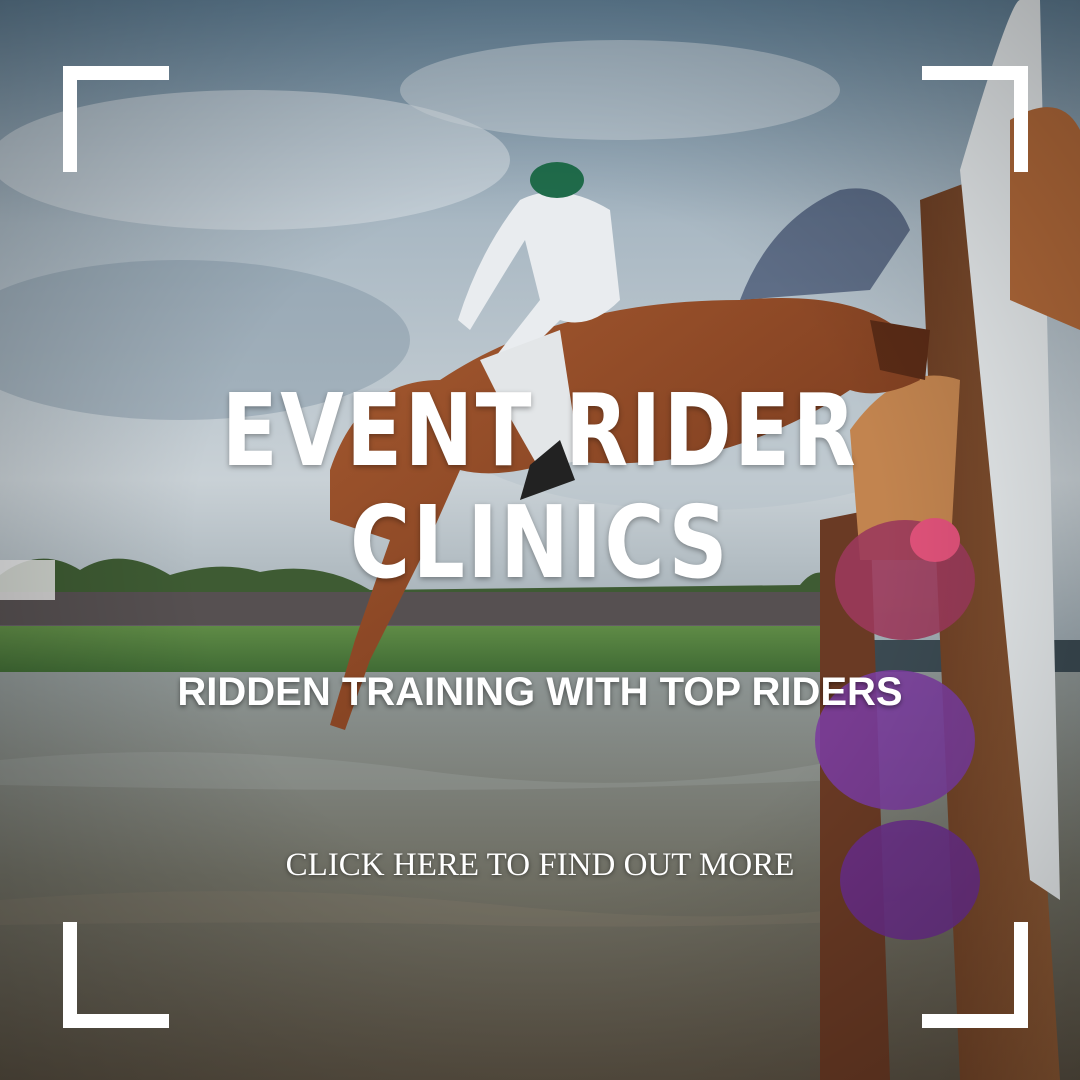 This screenshot has width=1080, height=1080. Describe the element at coordinates (540, 865) in the screenshot. I see `find-out-more-link: CLICK HERE TO FIND OUT MORE` at that location.